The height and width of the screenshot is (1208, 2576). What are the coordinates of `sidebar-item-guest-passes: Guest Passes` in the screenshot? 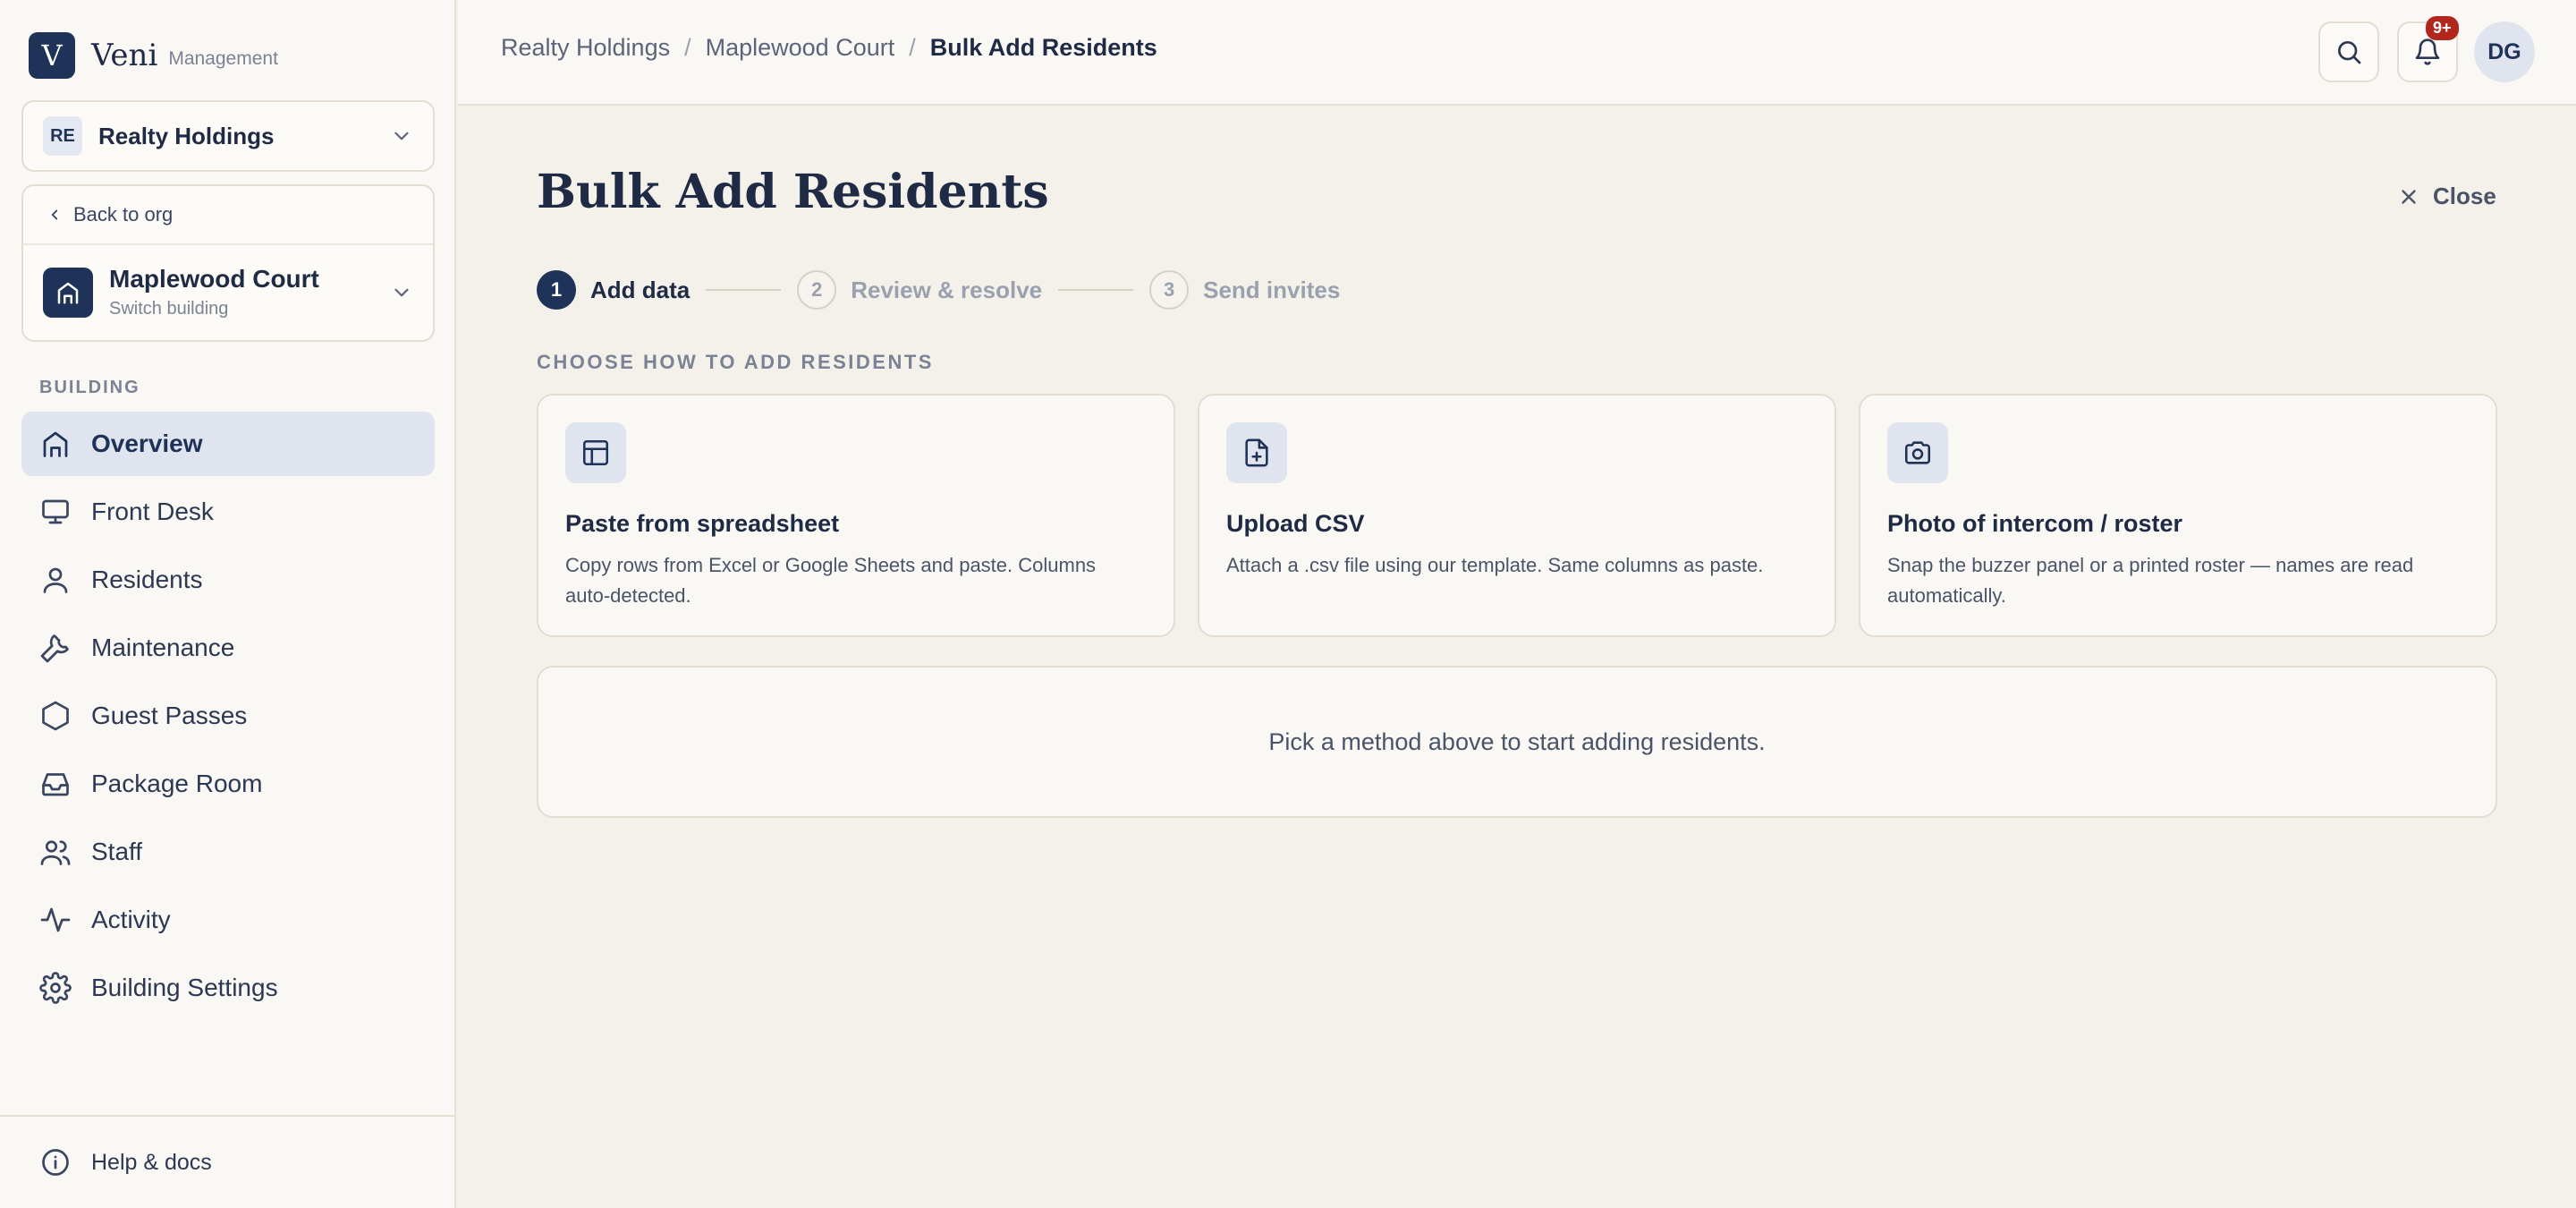 It's located at (228, 716).